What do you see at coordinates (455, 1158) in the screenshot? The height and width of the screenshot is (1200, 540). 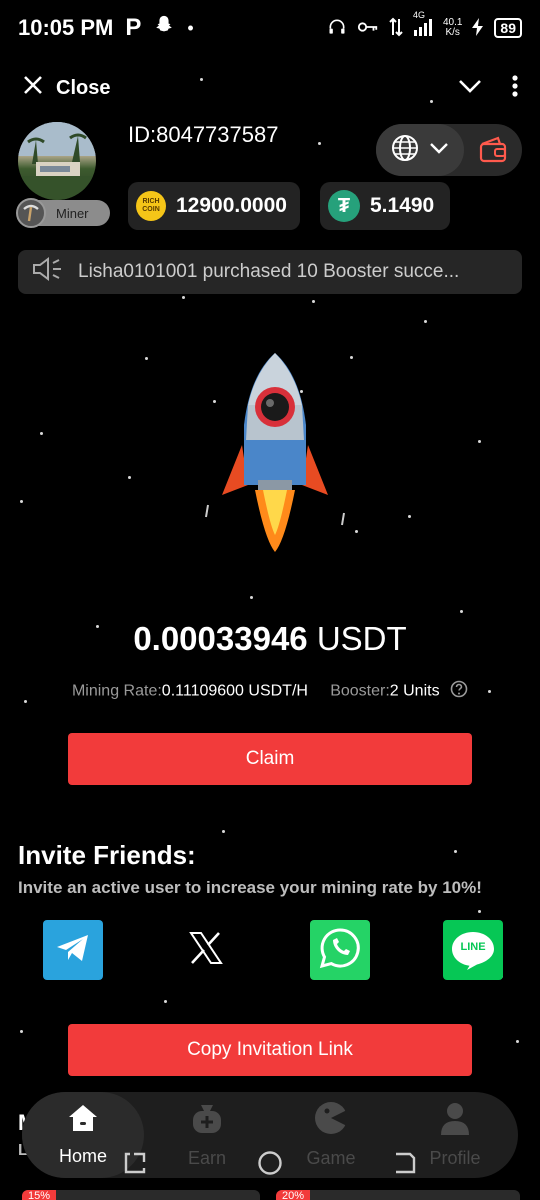 I see `nav-profile-label: Profile` at bounding box center [455, 1158].